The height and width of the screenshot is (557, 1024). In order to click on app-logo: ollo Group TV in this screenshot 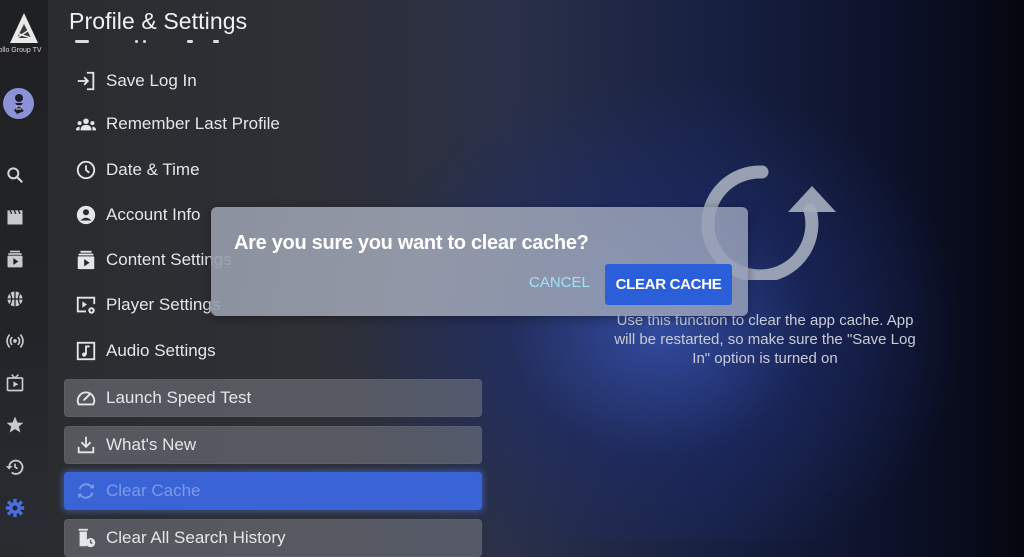, I will do `click(23, 33)`.